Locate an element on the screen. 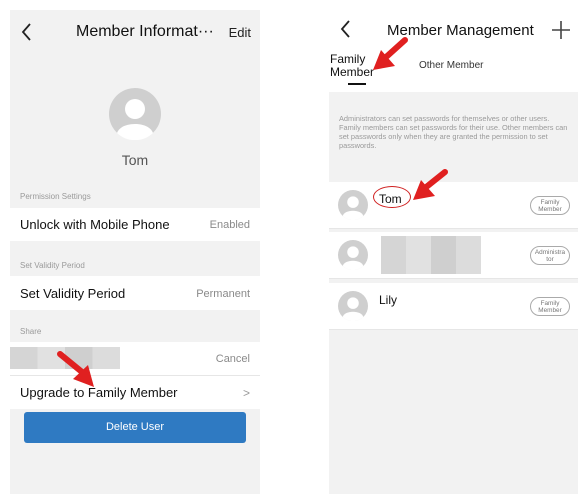 The height and width of the screenshot is (497, 587). page-title: Member Informat··· is located at coordinates (145, 31).